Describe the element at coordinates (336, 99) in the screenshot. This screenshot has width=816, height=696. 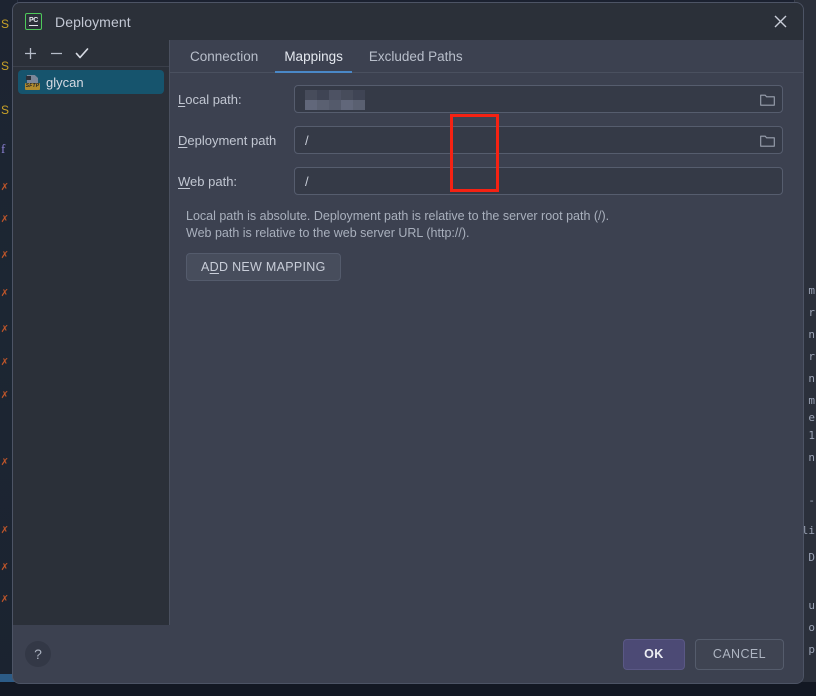
I see `redacted-value-block` at that location.